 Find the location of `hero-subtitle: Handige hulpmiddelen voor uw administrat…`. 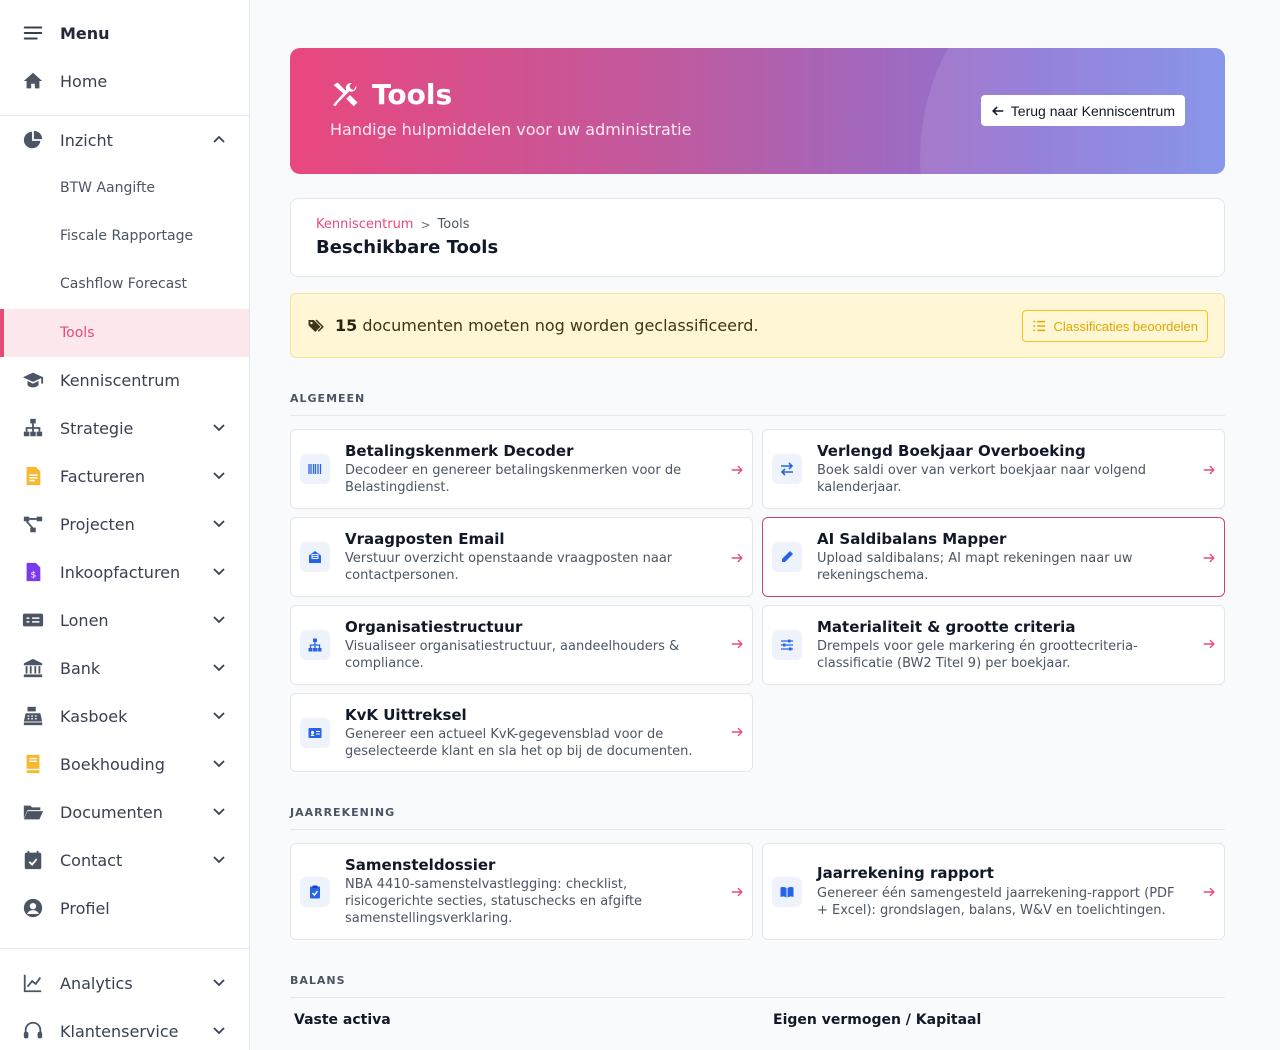

hero-subtitle: Handige hulpmiddelen voor uw administrat… is located at coordinates (511, 129).